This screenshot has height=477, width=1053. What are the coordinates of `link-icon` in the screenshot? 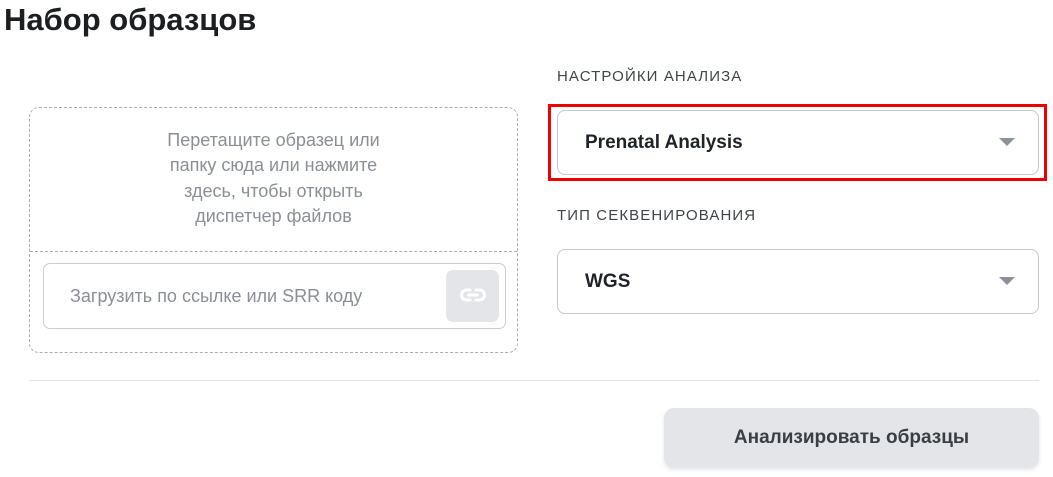 It's located at (473, 296).